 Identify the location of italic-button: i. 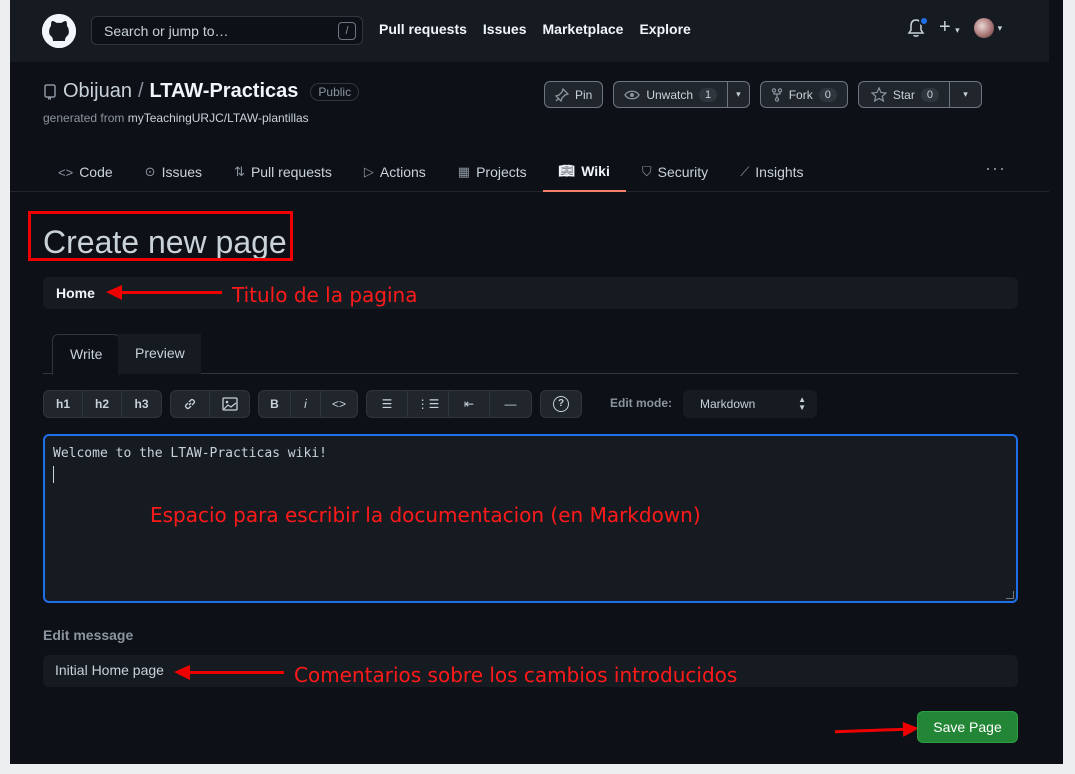
(306, 404).